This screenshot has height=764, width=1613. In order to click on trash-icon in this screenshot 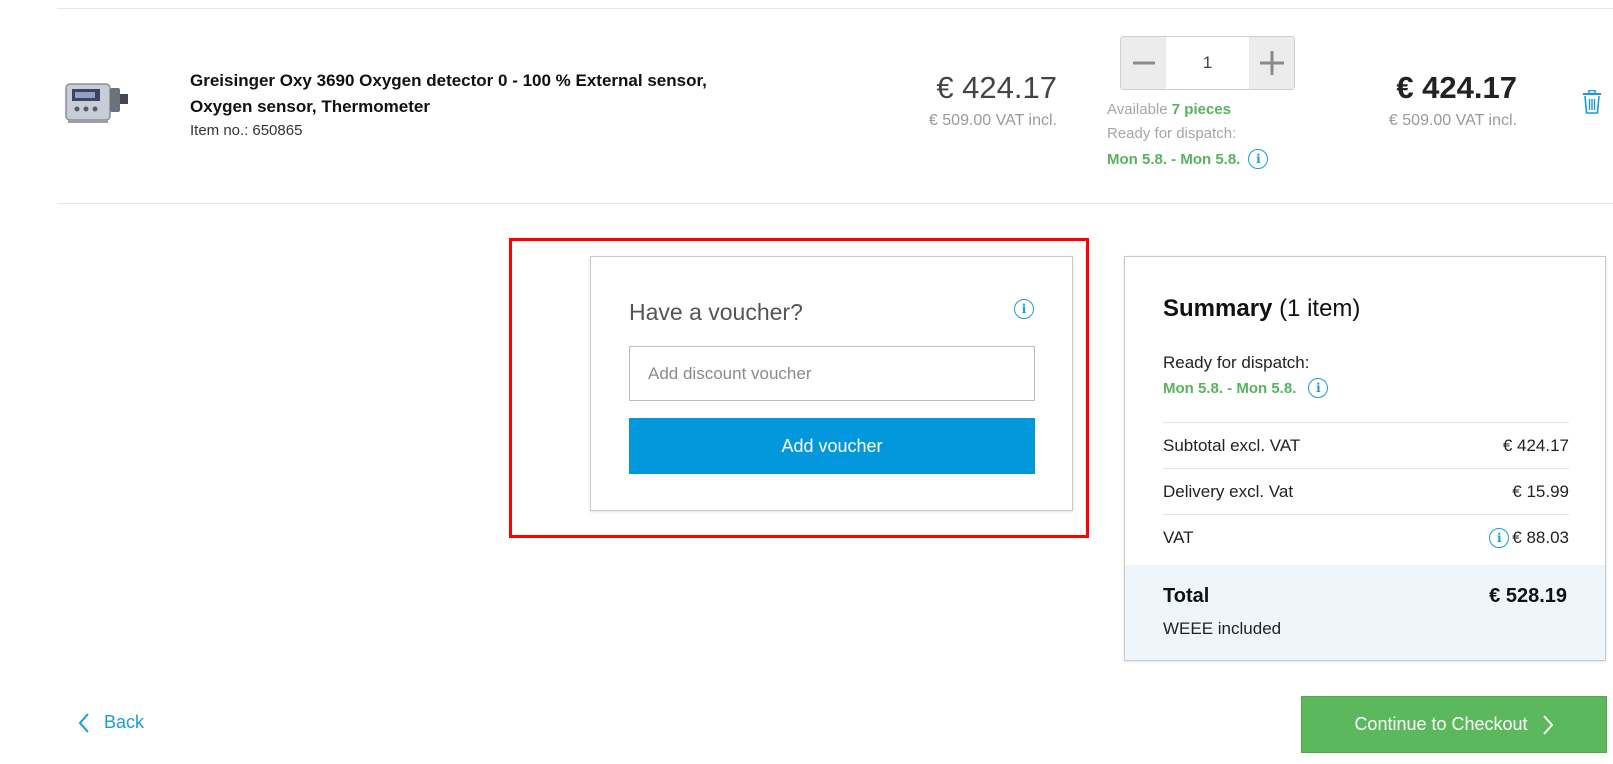, I will do `click(1592, 101)`.